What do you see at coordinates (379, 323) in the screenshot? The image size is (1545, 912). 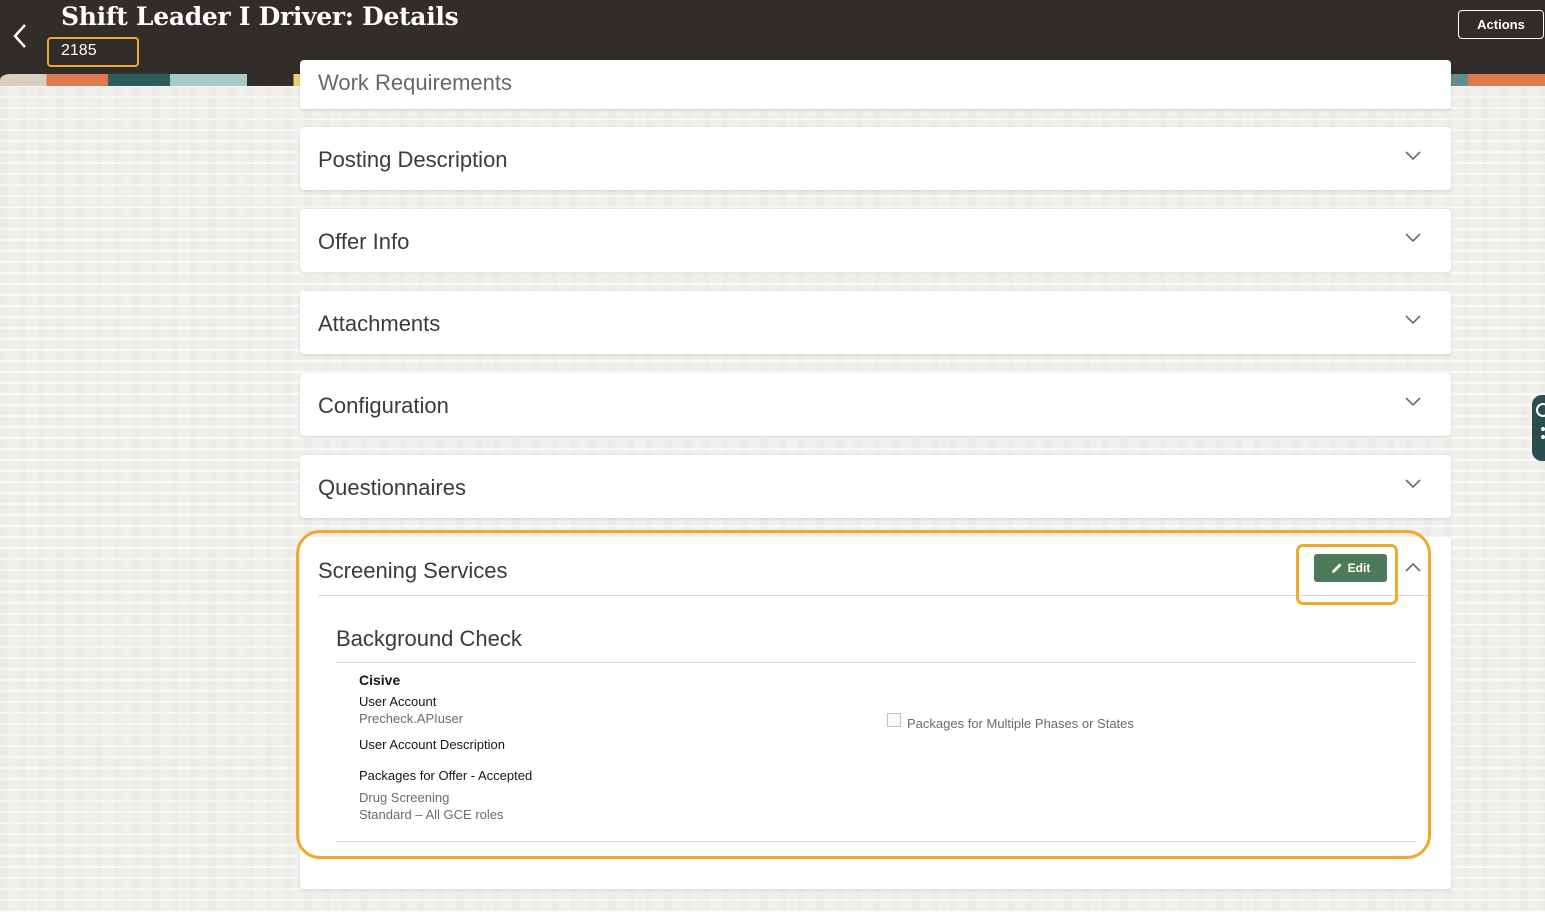 I see `attachments-title: Attachments` at bounding box center [379, 323].